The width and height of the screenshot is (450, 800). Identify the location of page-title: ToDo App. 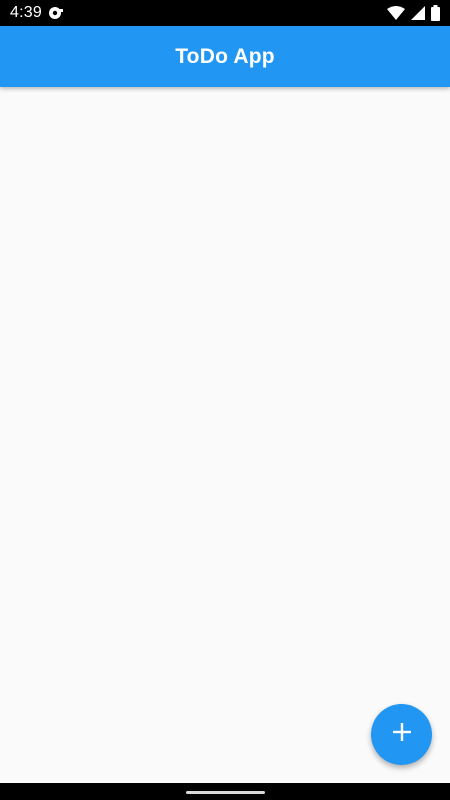
(225, 56).